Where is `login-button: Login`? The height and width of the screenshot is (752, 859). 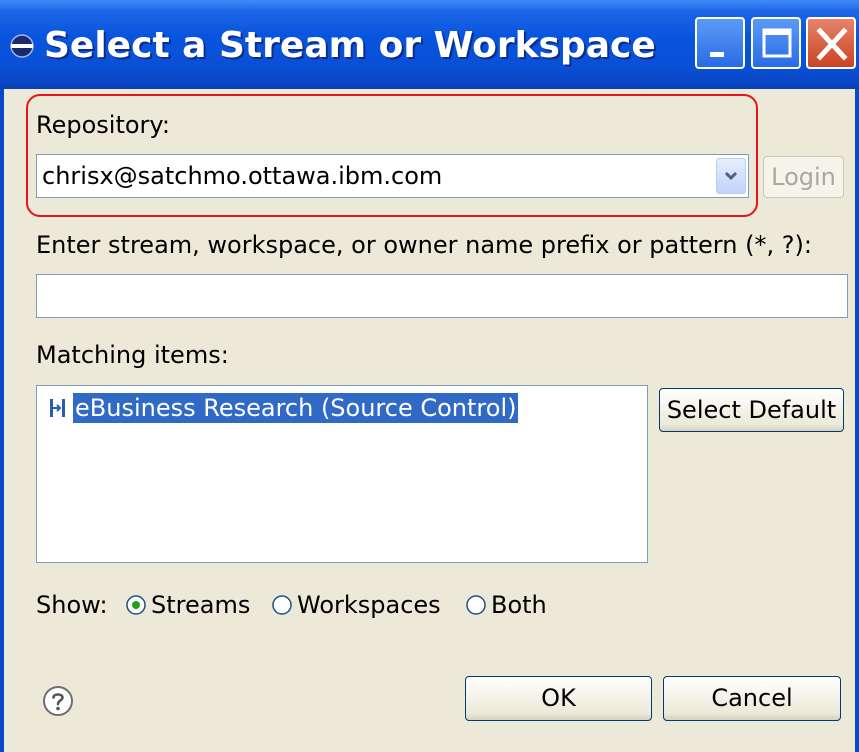
login-button: Login is located at coordinates (803, 177).